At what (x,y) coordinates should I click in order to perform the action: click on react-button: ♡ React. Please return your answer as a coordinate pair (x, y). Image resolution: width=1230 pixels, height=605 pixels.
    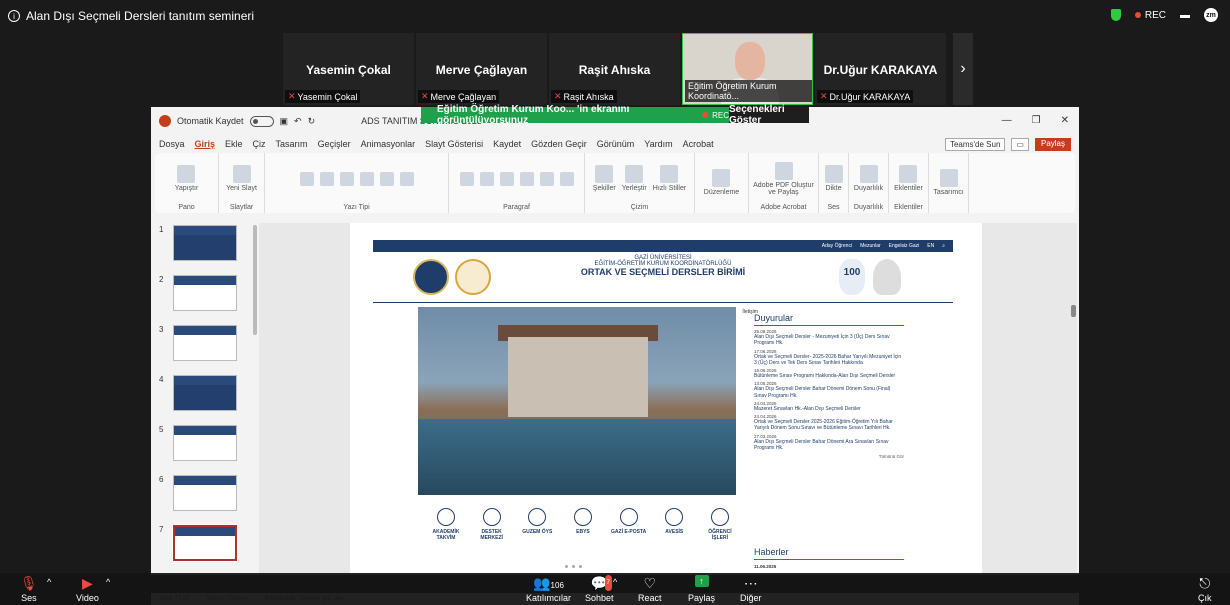
    Looking at the image, I should click on (650, 589).